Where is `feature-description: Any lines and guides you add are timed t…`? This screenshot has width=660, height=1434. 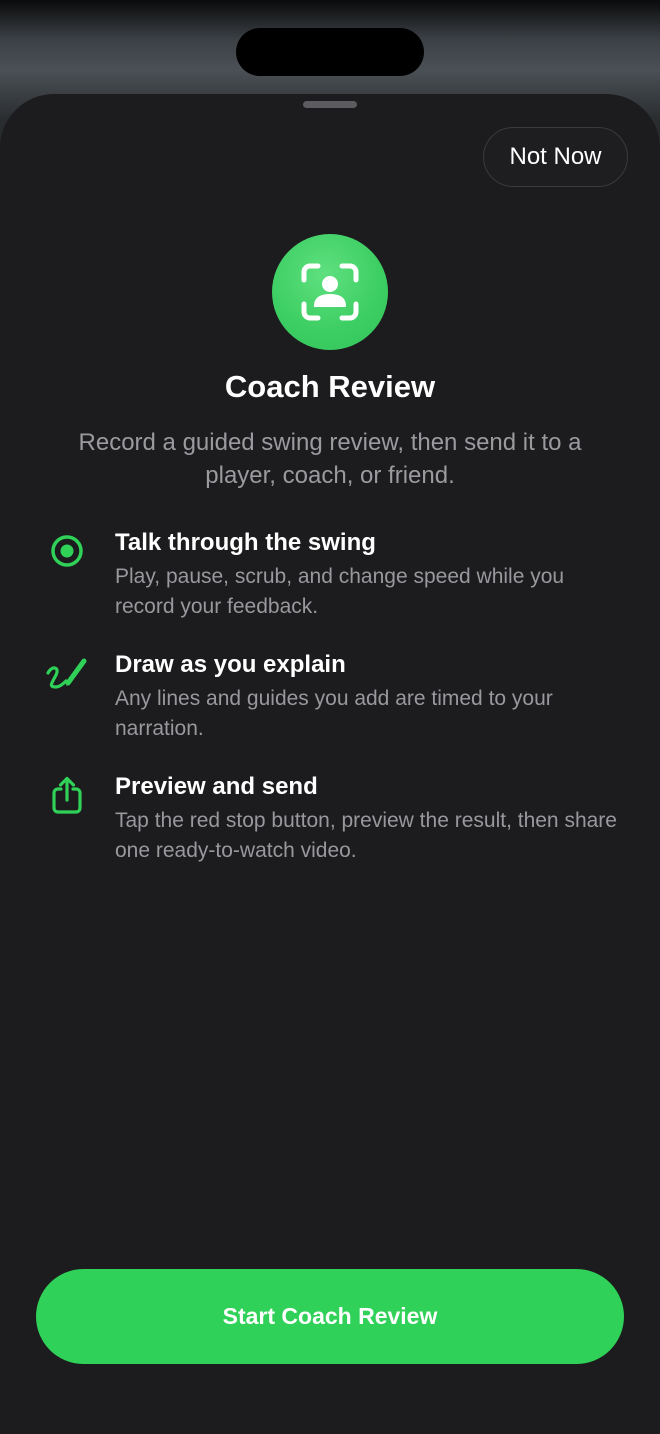
feature-description: Any lines and guides you add are timed t… is located at coordinates (334, 713).